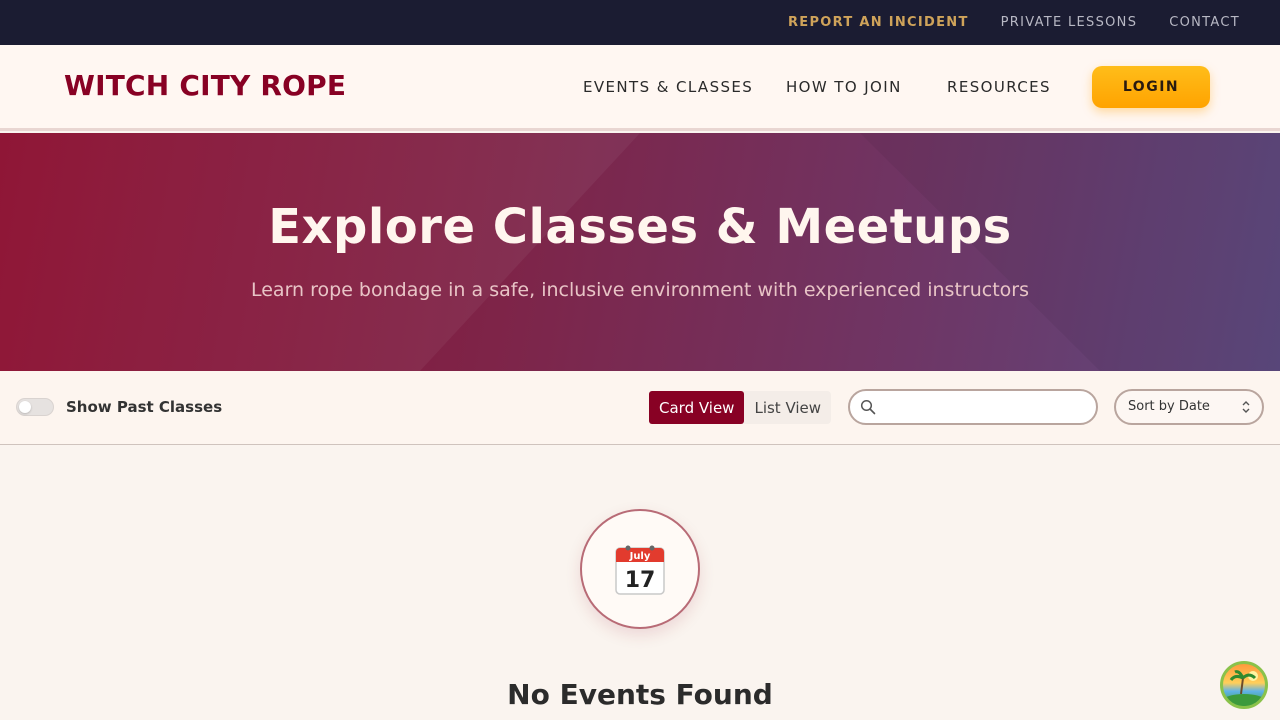 The image size is (1280, 720). Describe the element at coordinates (205, 85) in the screenshot. I see `site-logo: WITCH CITY ROPE` at that location.